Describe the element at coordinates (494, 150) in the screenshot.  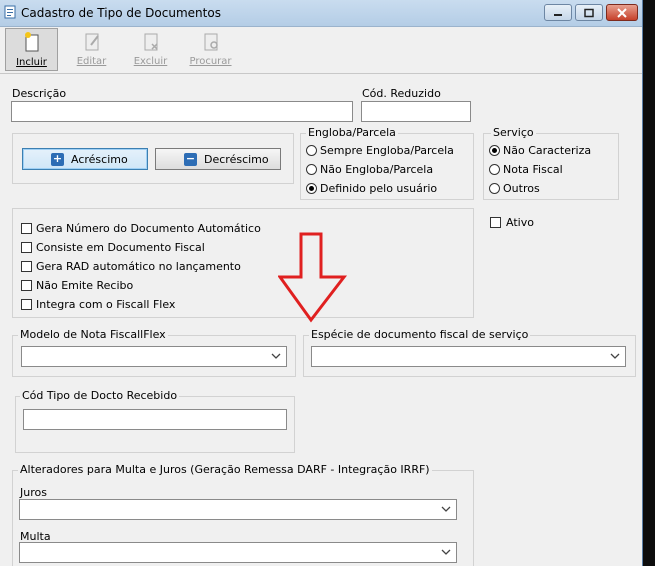
I see `nao-caracteriza-radio` at that location.